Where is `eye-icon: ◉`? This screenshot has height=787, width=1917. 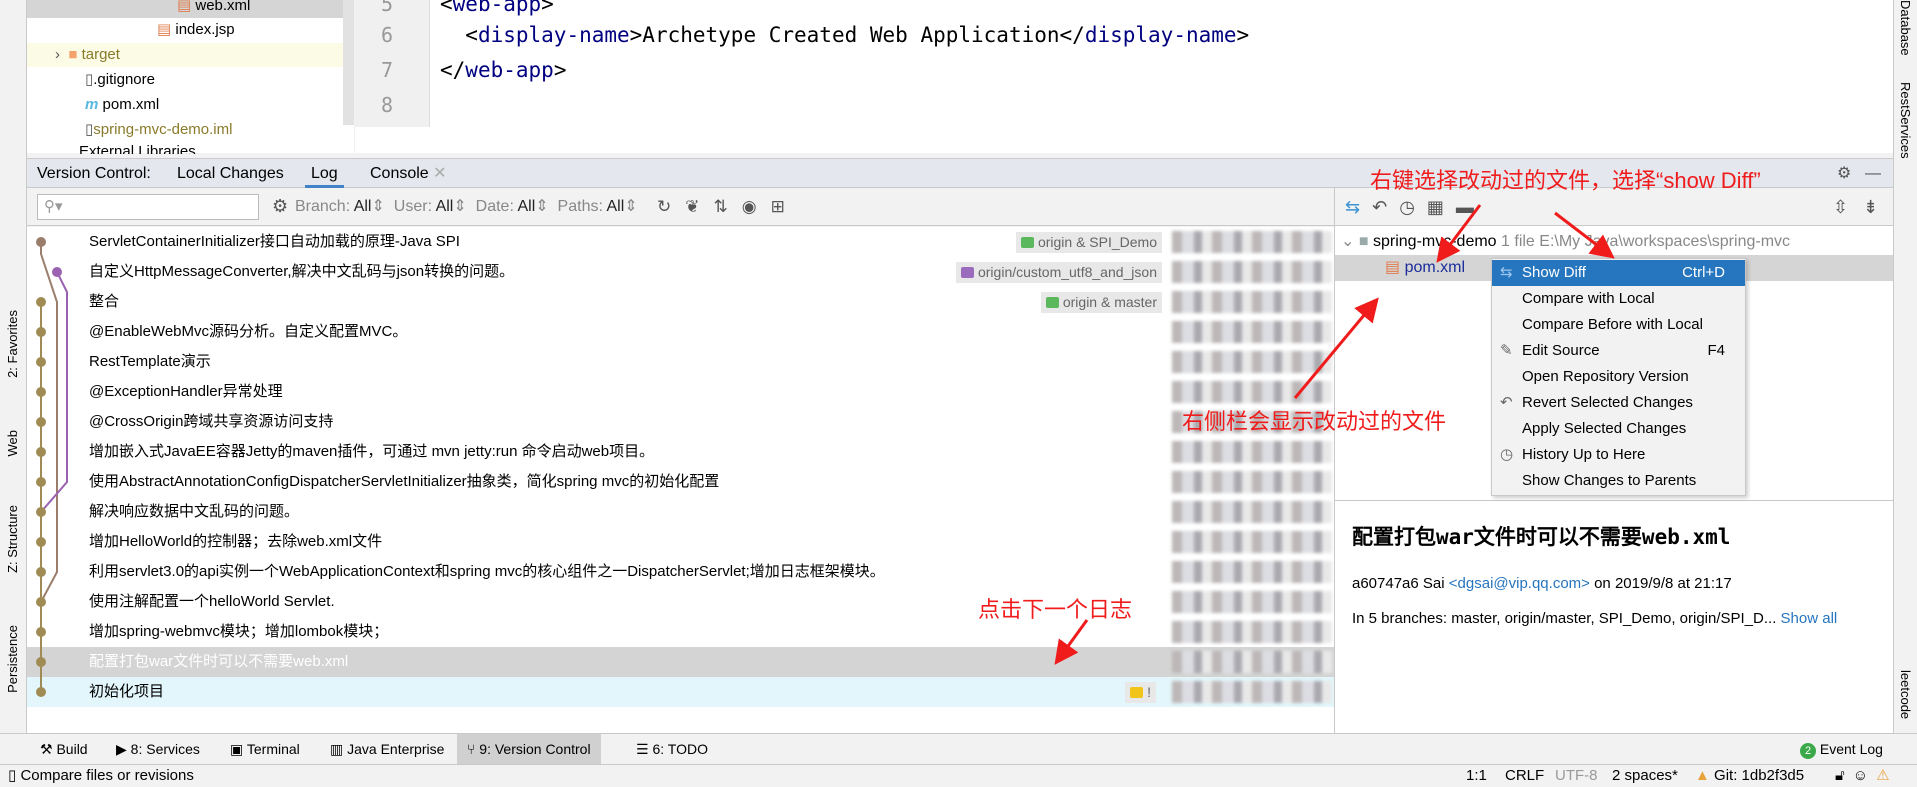 eye-icon: ◉ is located at coordinates (756, 206).